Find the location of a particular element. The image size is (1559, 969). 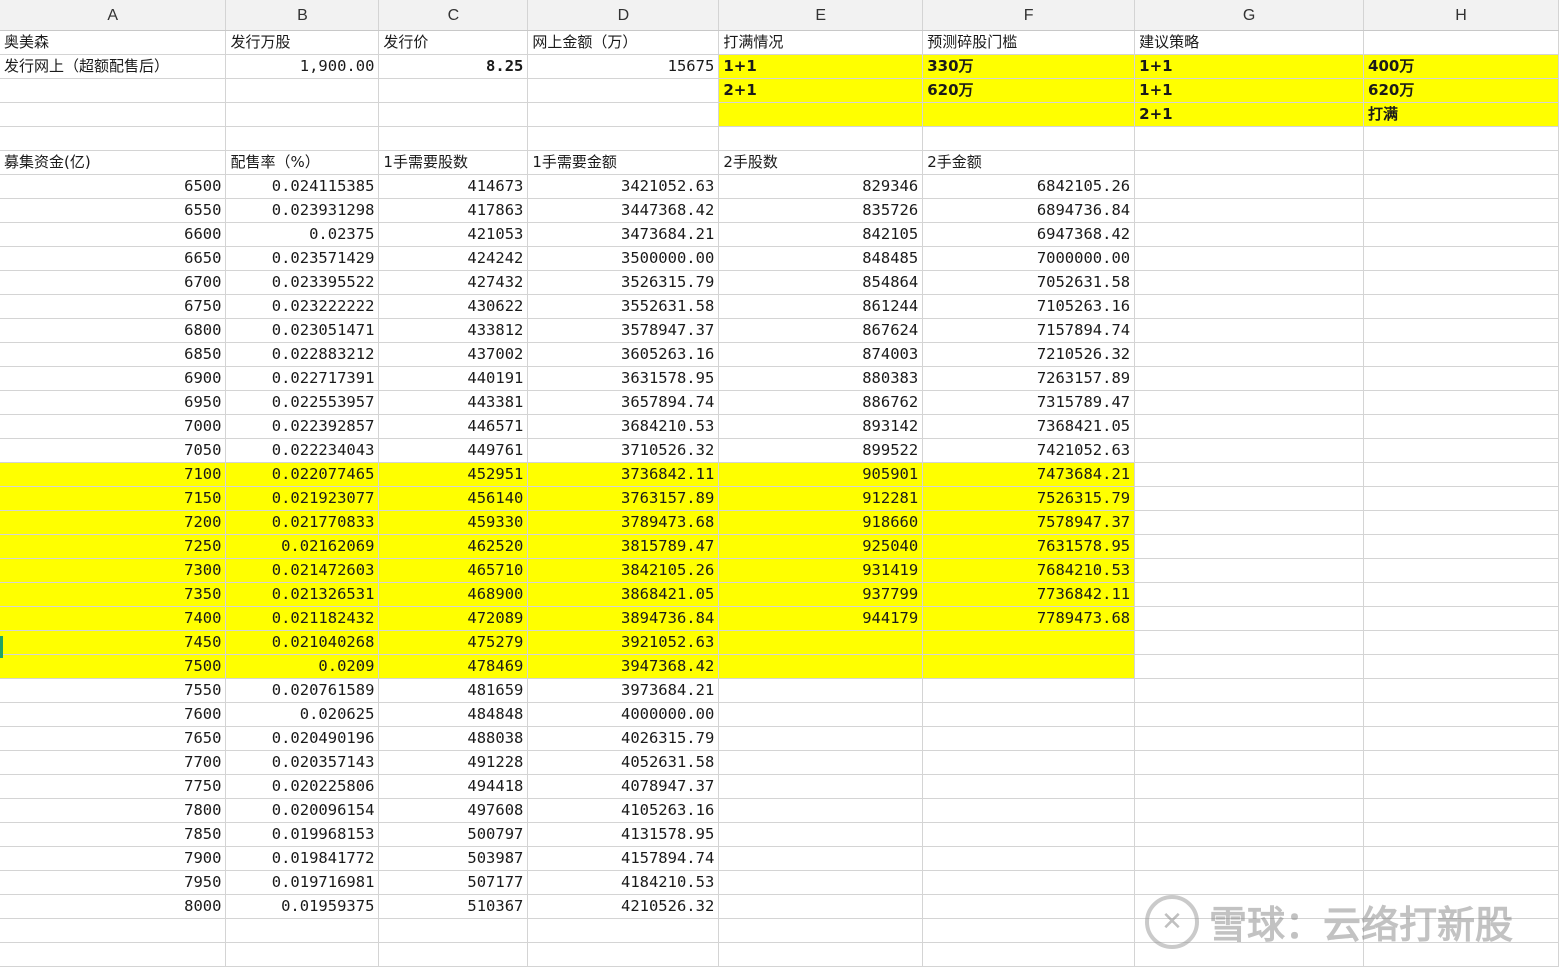

cell-b32: 0.020225806 is located at coordinates (302, 786).